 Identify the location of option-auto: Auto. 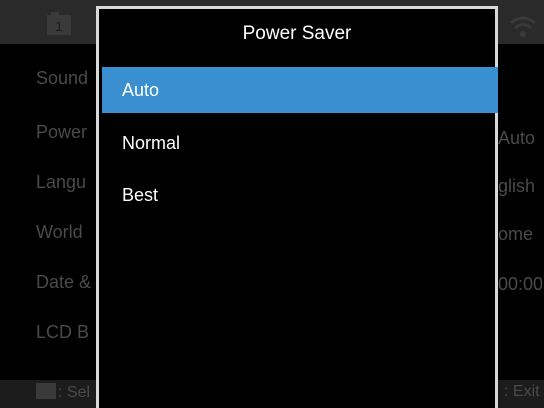
(300, 90).